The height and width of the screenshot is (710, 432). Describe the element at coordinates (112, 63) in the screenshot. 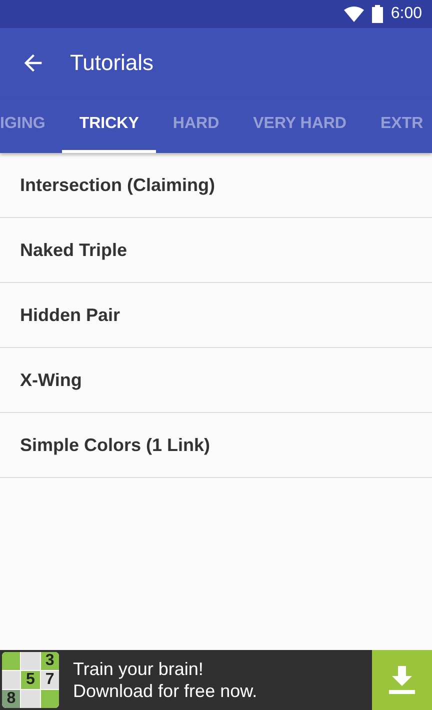

I see `toolbar-title: Tutorials` at that location.